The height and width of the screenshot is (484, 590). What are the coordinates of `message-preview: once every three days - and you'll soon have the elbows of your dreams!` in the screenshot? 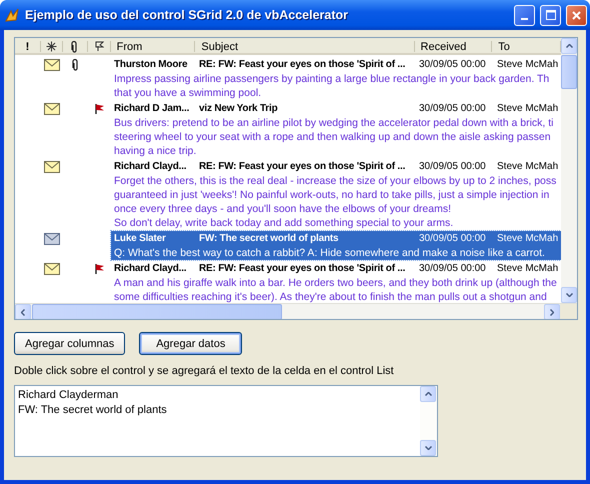 It's located at (282, 209).